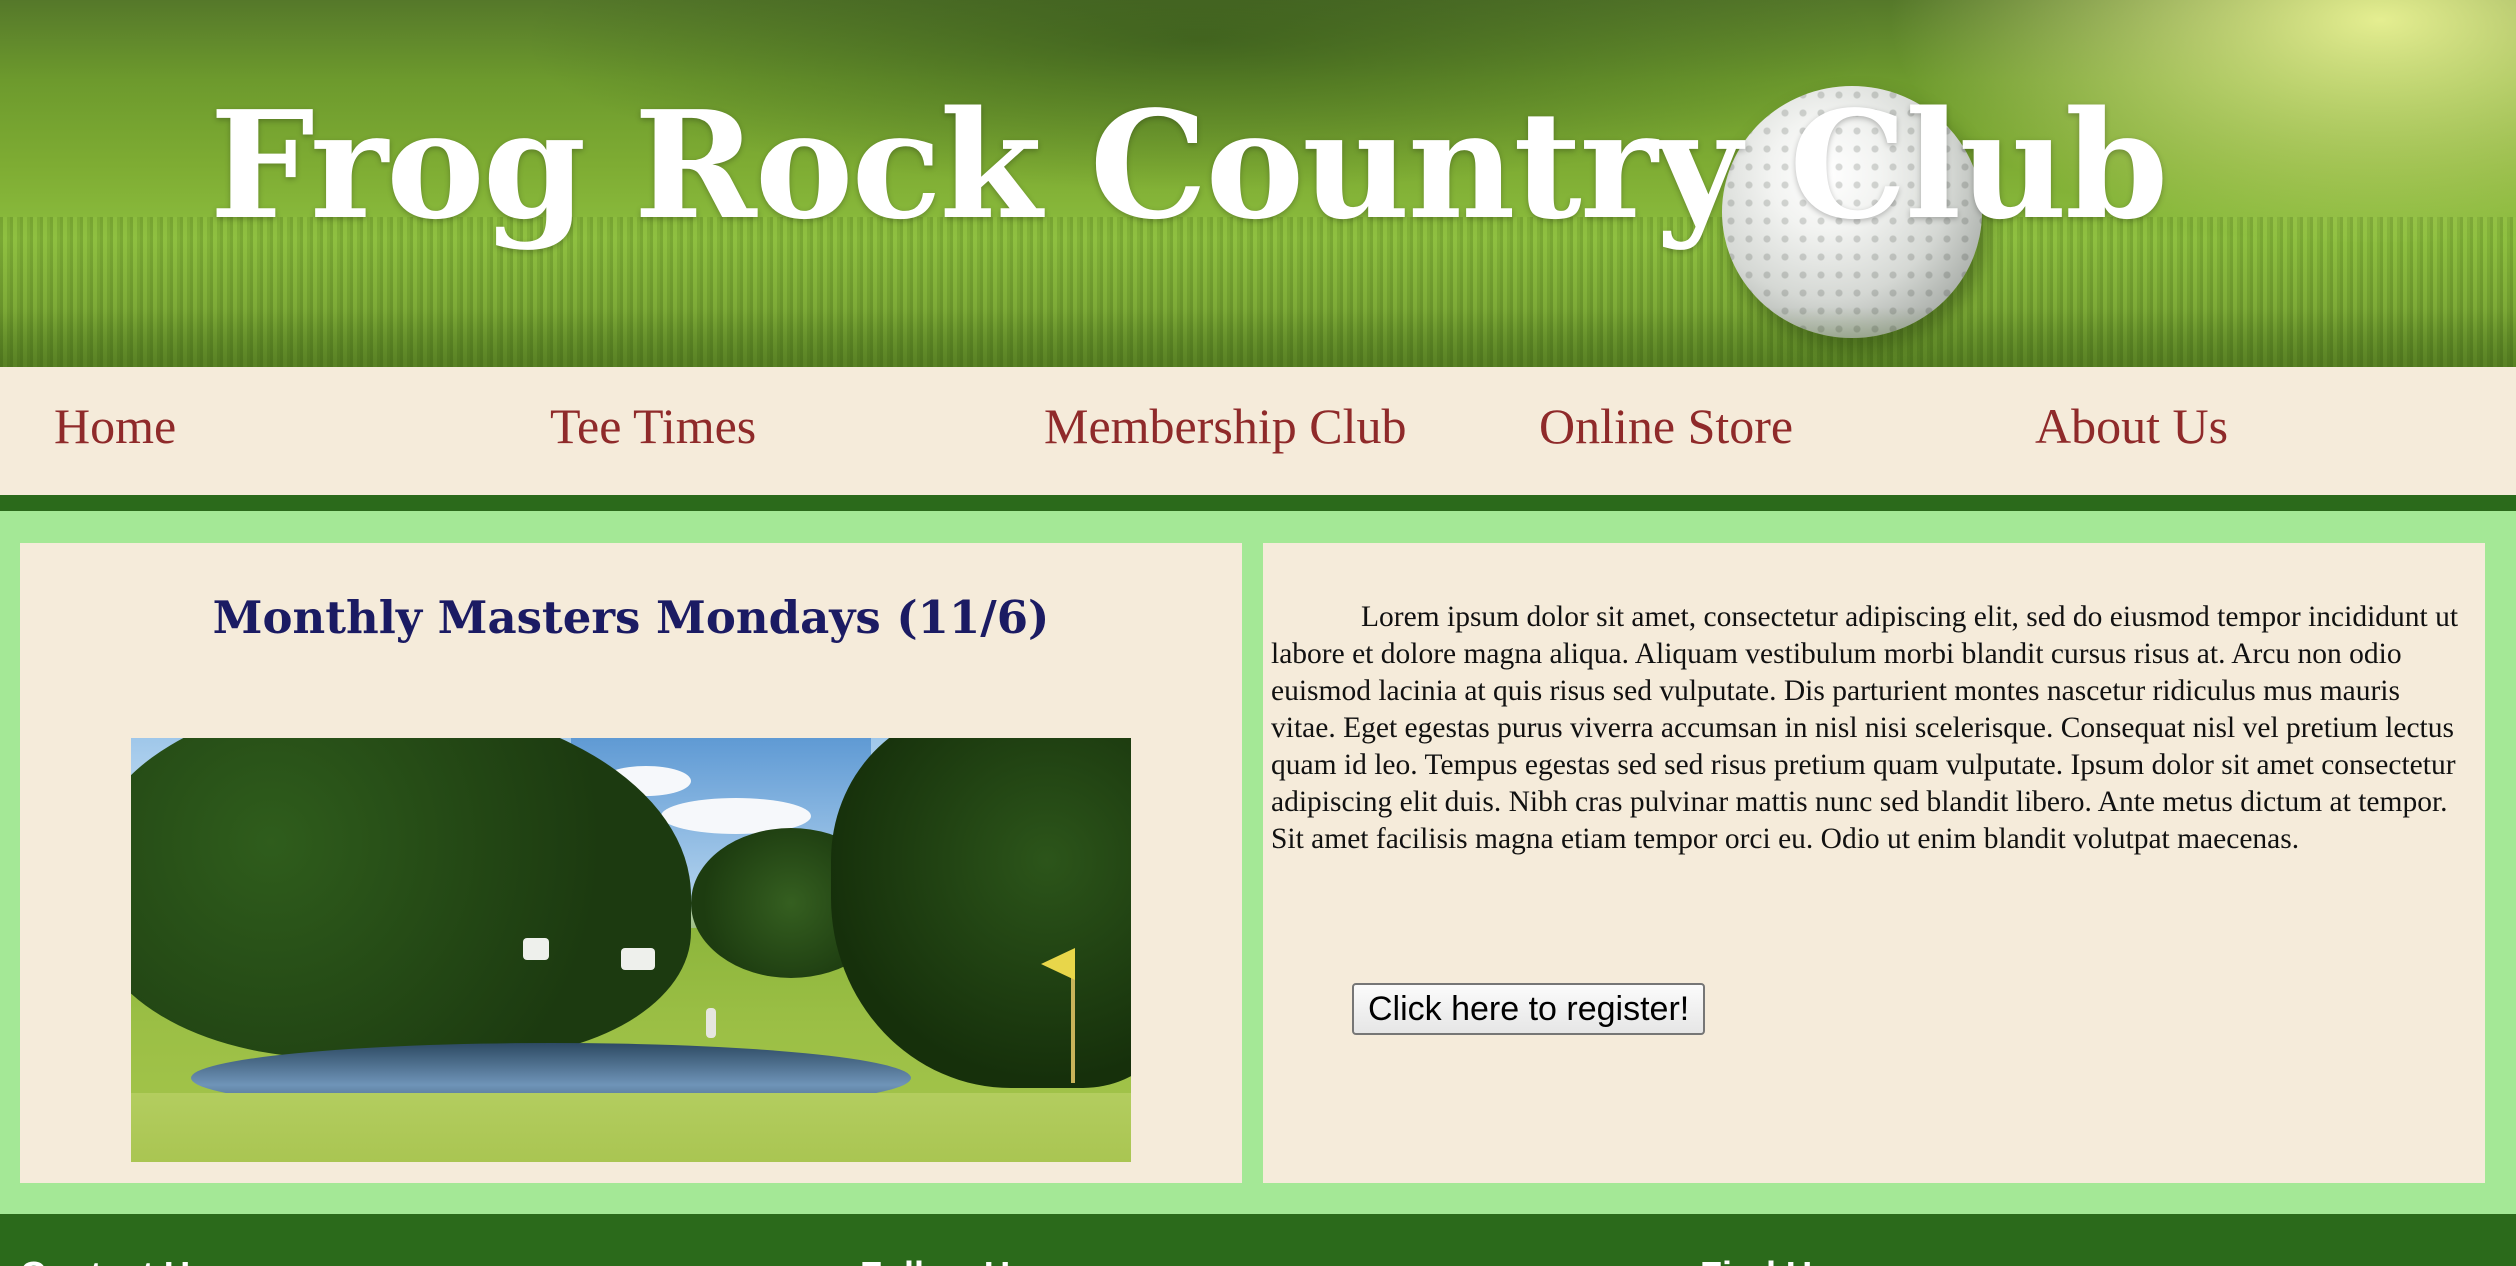  Describe the element at coordinates (1225, 426) in the screenshot. I see `nav-membership-club: Membership Club` at that location.